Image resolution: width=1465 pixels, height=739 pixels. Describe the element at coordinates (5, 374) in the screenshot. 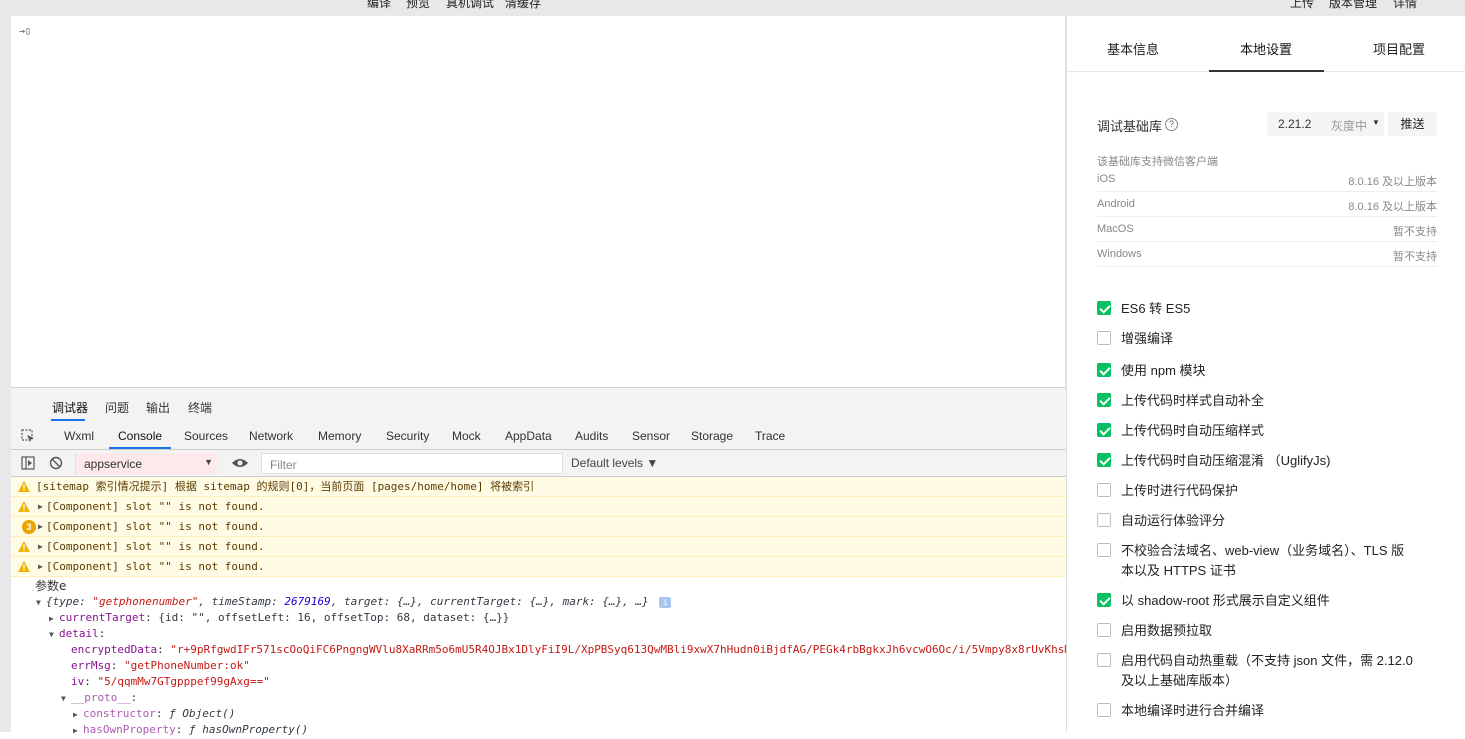

I see `left-strip` at that location.